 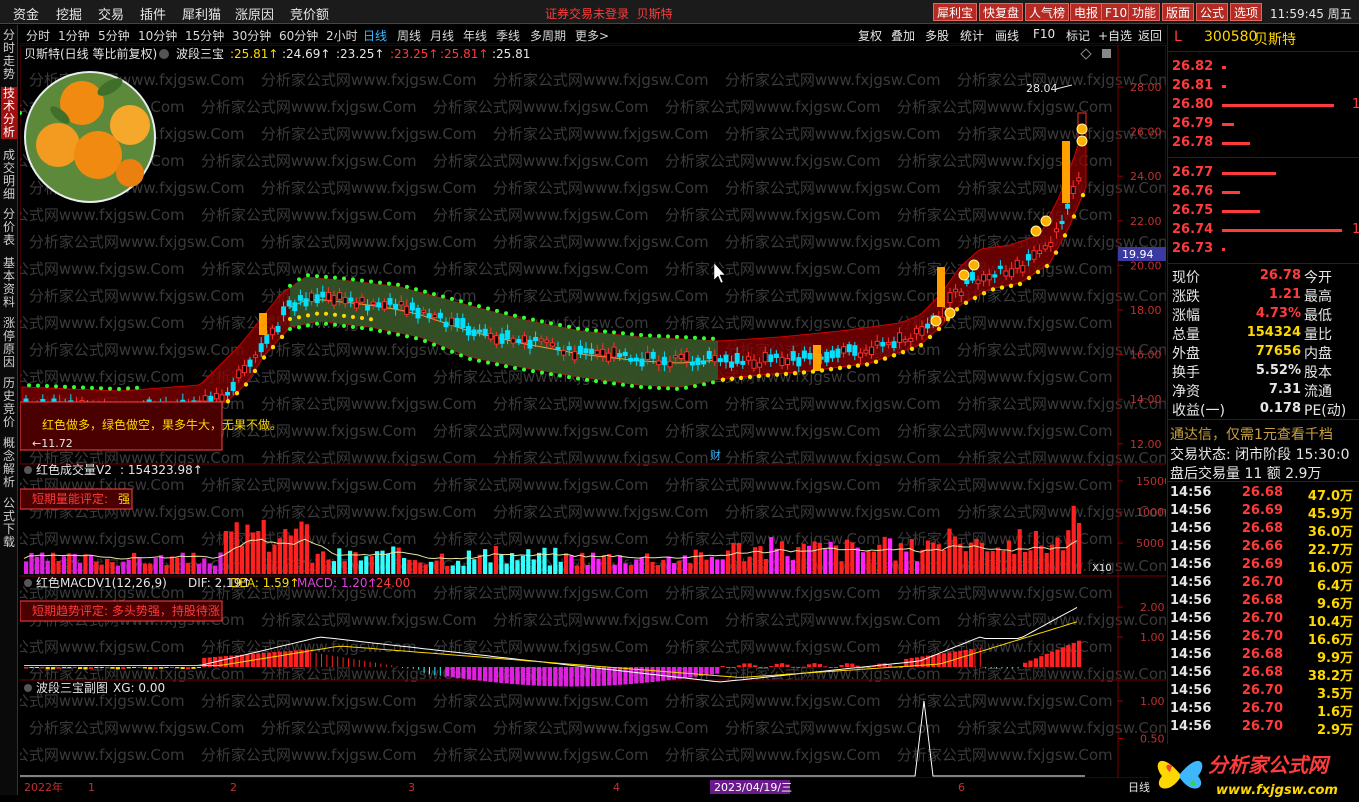 What do you see at coordinates (1339, 14) in the screenshot?
I see `clock-weekday: 周五` at bounding box center [1339, 14].